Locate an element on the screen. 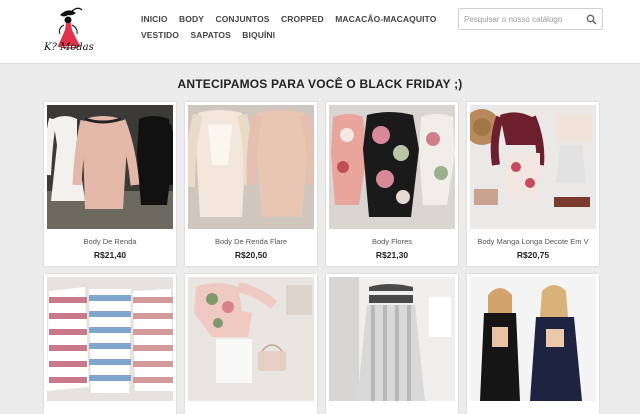 Image resolution: width=640 pixels, height=414 pixels. search-input is located at coordinates (523, 19).